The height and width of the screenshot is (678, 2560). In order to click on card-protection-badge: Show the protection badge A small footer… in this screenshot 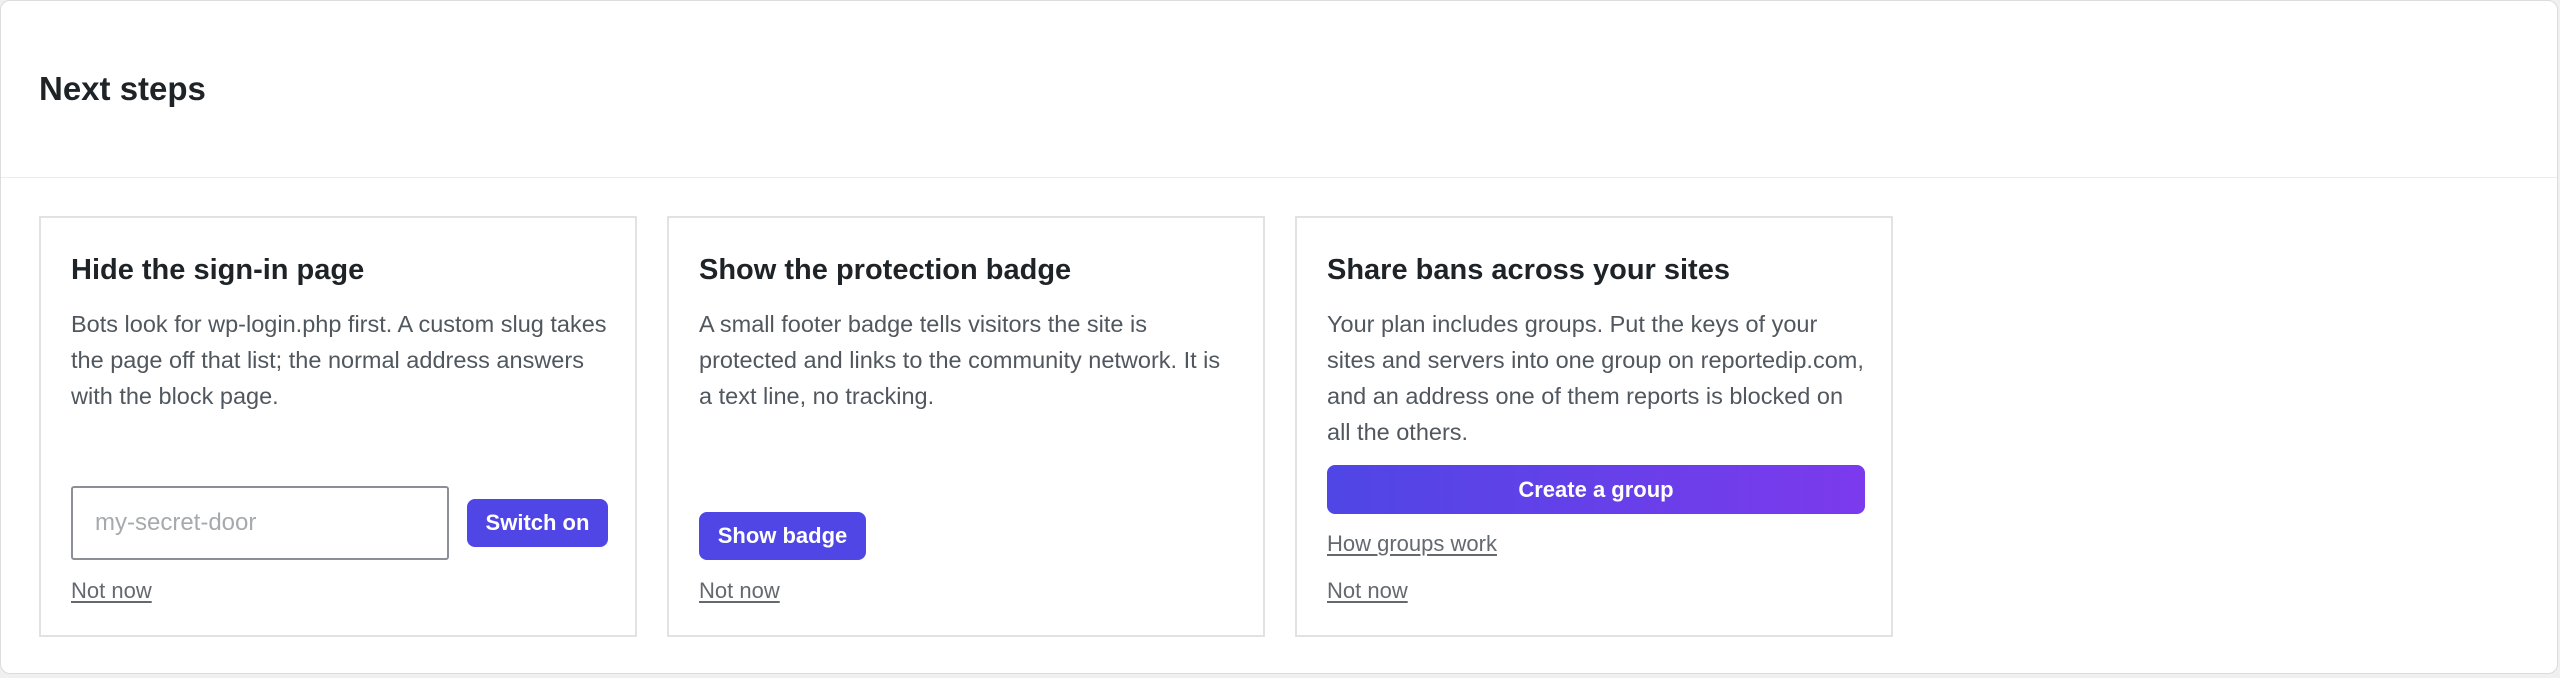, I will do `click(966, 426)`.